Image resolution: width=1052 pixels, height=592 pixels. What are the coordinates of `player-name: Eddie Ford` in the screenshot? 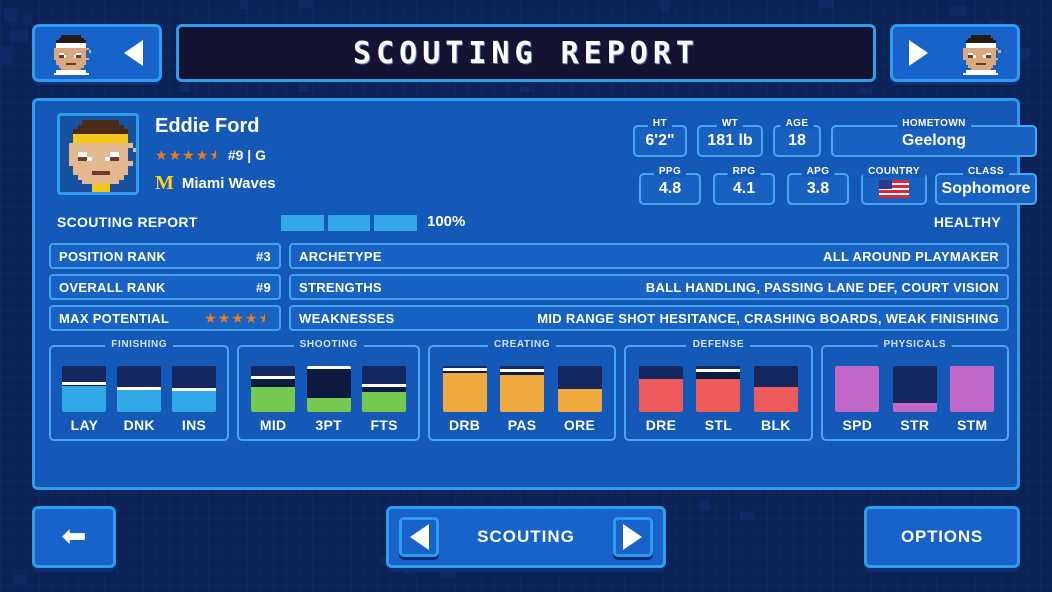 It's located at (207, 126).